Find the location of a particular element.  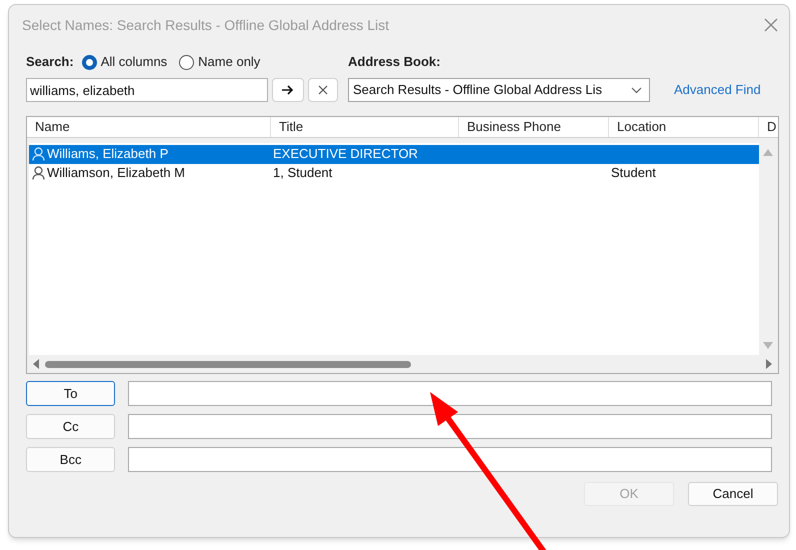

column-header: Name is located at coordinates (149, 127).